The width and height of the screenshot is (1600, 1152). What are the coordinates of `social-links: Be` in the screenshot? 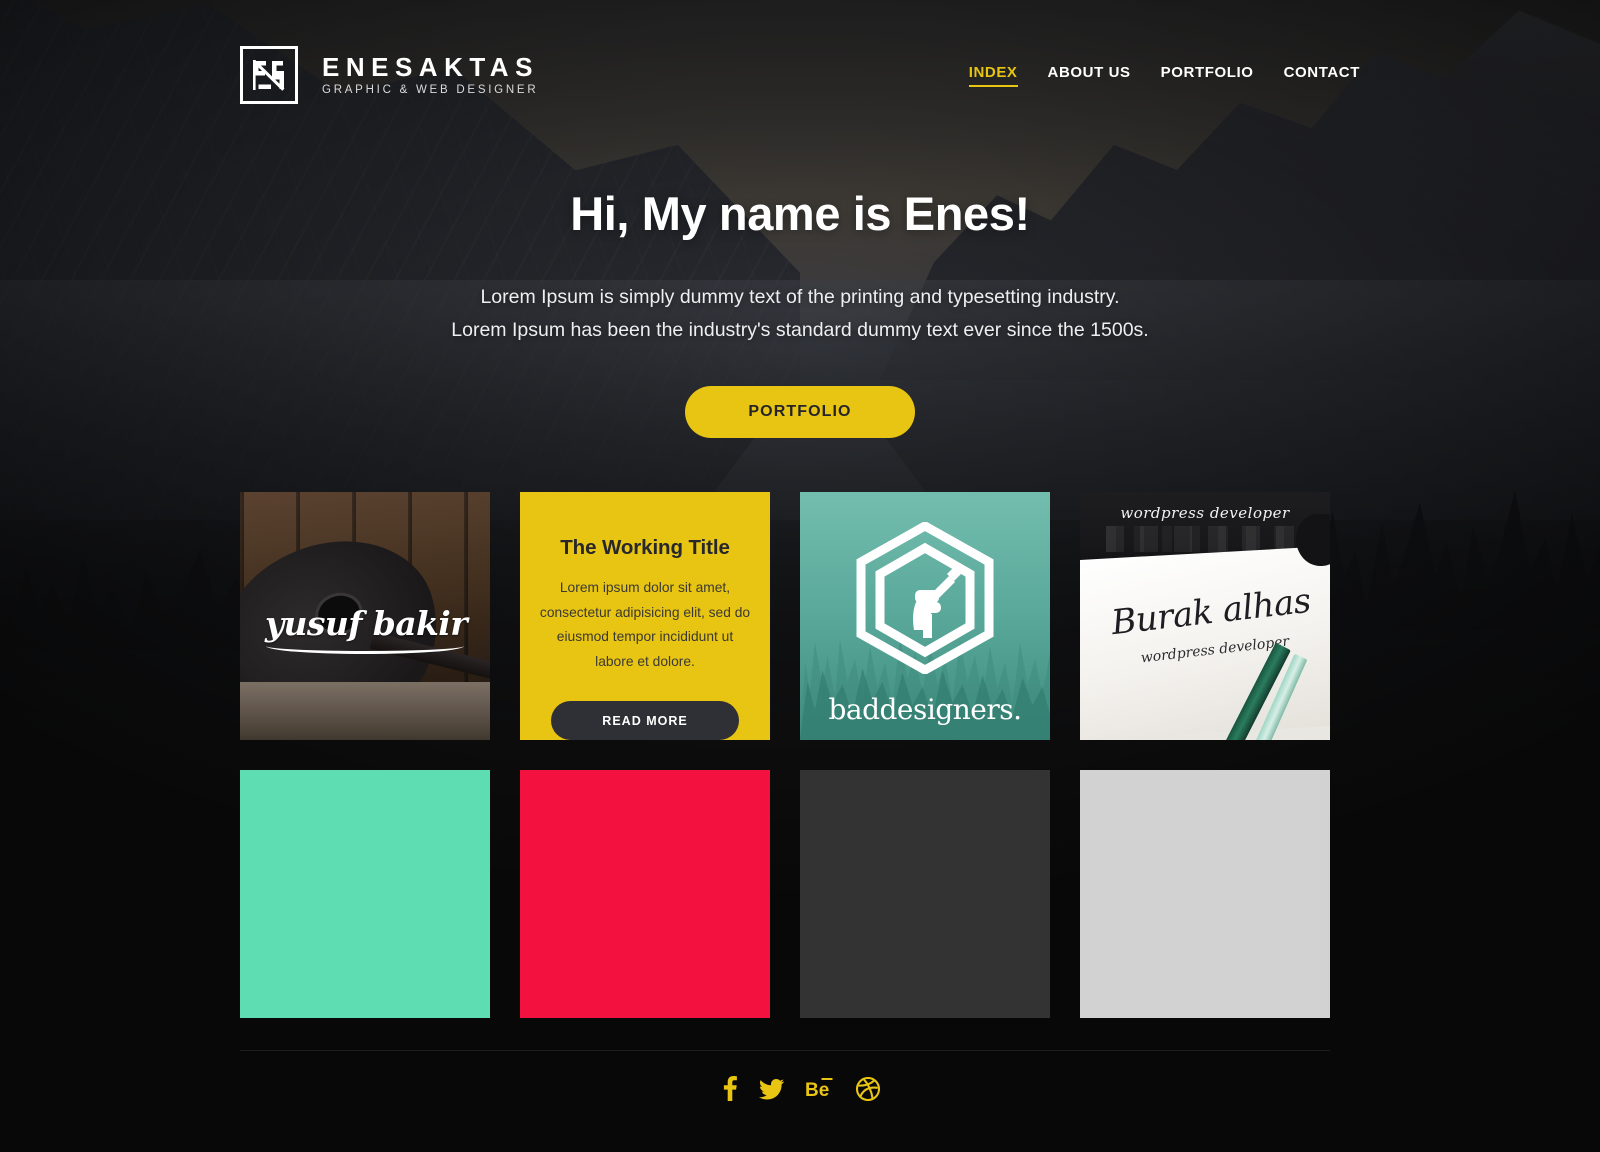 It's located at (800, 1089).